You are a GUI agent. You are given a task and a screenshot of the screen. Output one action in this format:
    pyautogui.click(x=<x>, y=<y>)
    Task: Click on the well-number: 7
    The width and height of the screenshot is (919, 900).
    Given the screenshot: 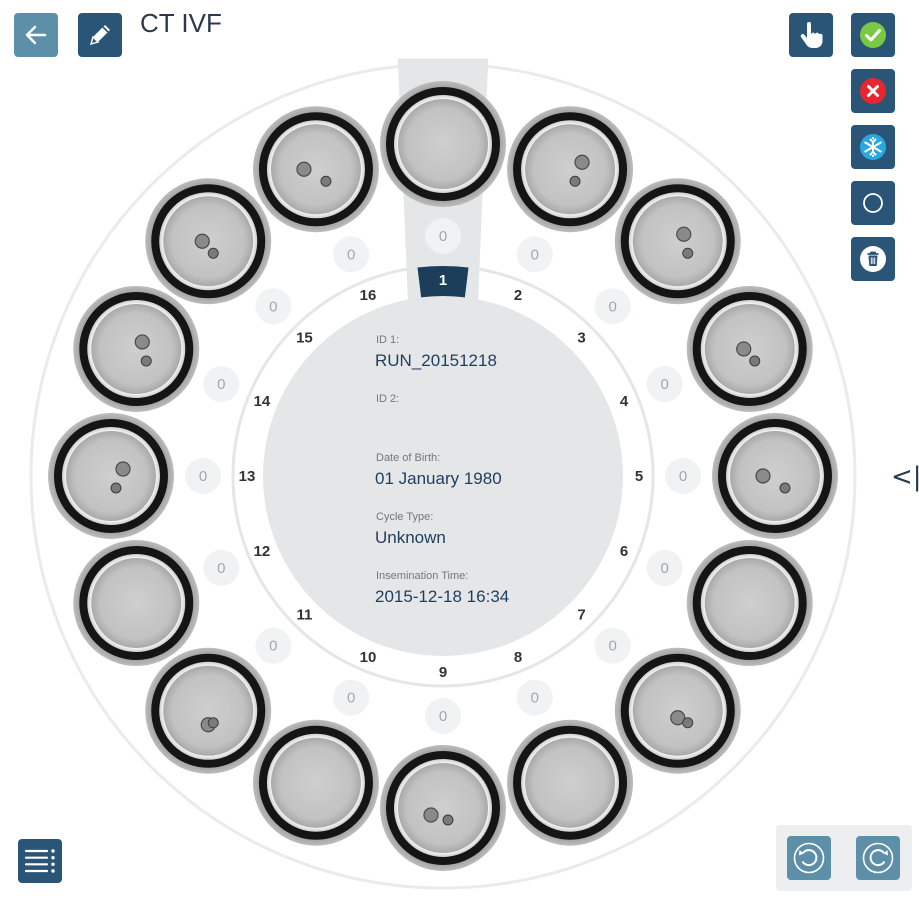 What is the action you would take?
    pyautogui.click(x=581, y=615)
    